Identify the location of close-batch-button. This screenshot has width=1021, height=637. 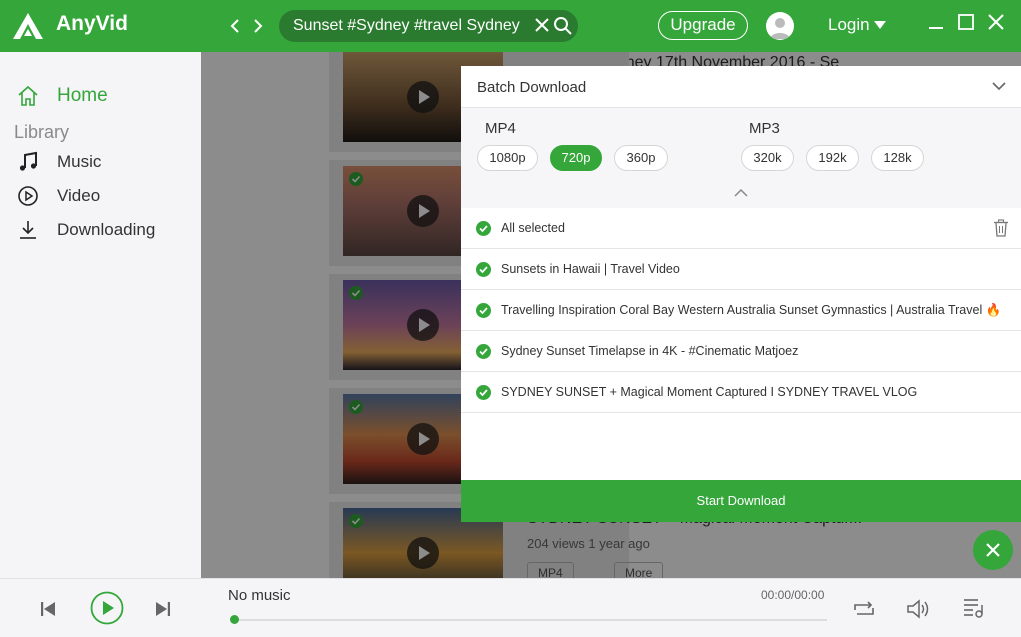
(993, 550).